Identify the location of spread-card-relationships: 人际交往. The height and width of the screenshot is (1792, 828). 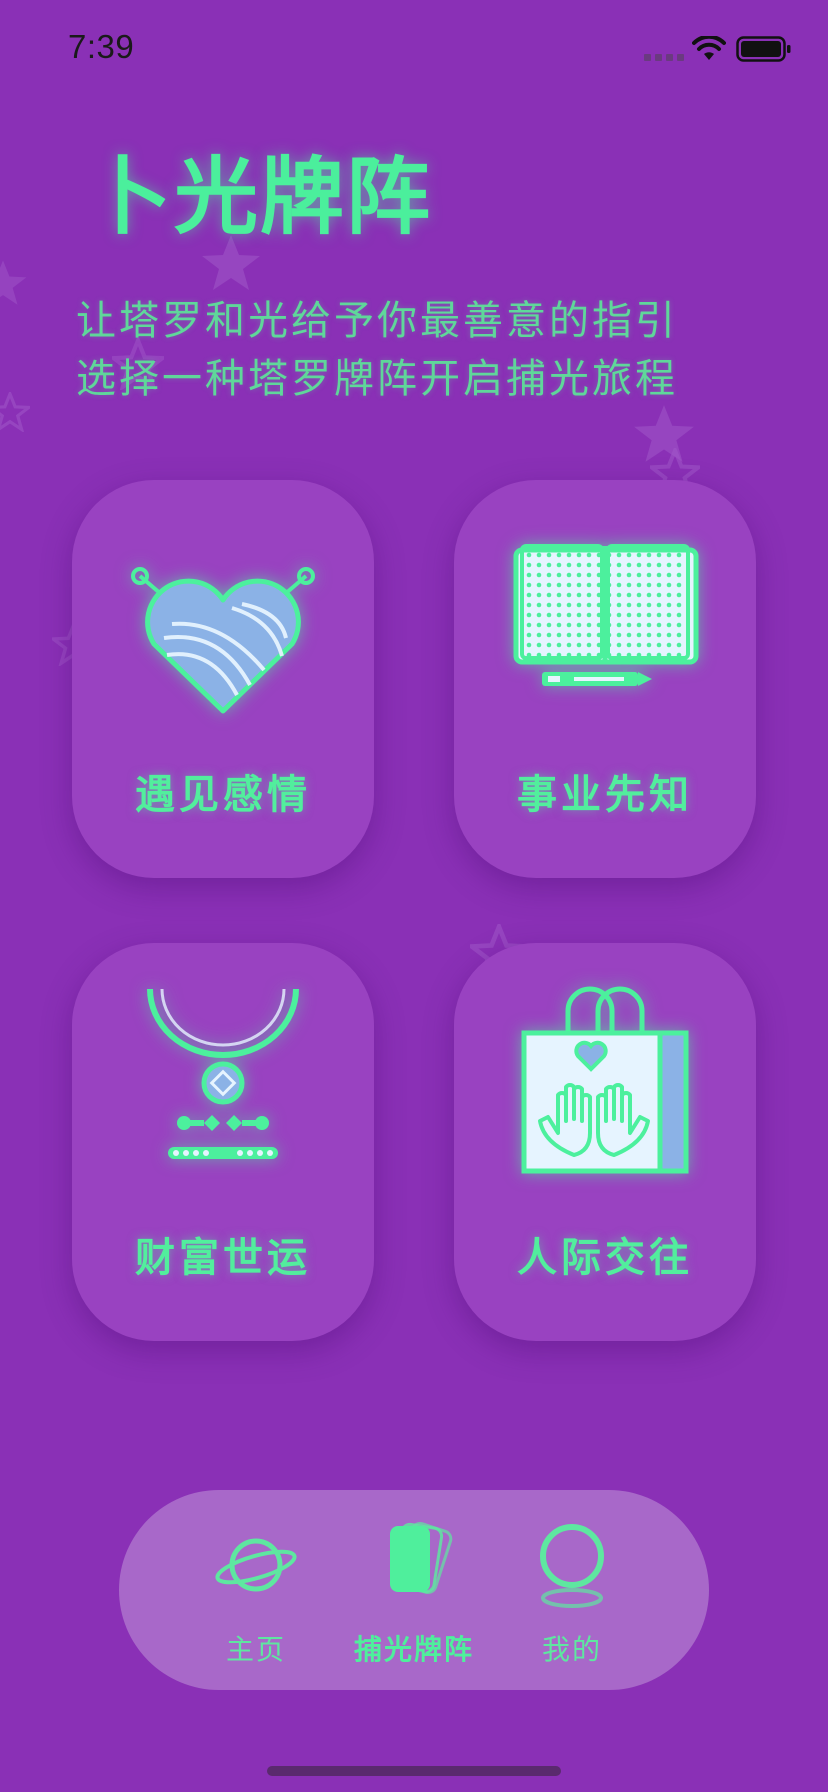
(605, 1142).